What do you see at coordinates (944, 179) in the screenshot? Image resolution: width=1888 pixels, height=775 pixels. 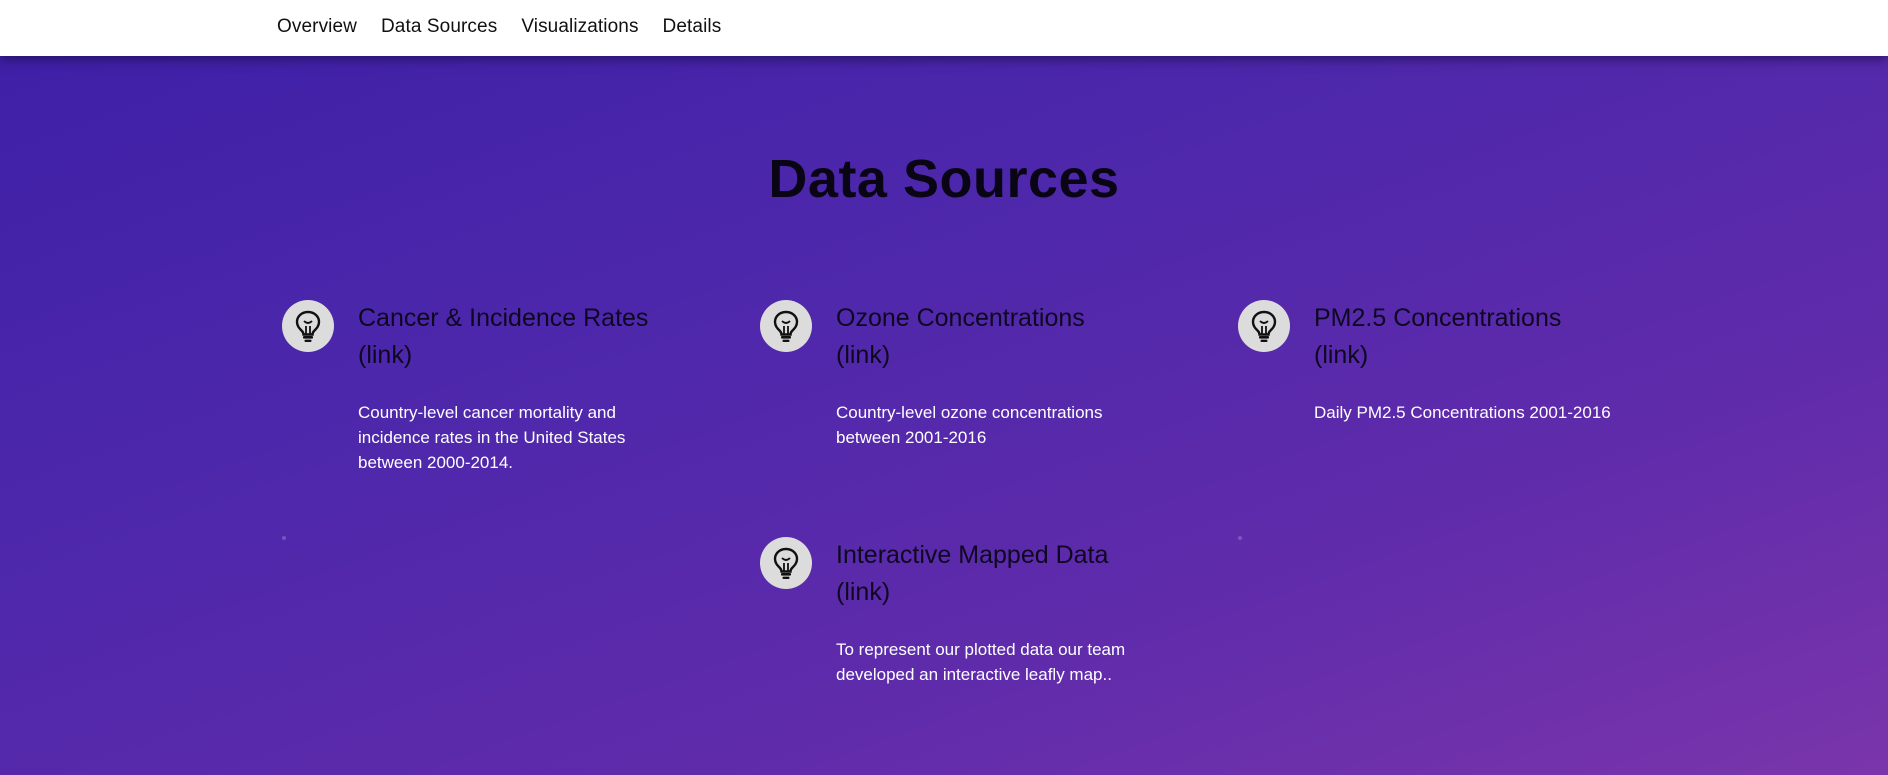 I see `section-title: Data Sources` at bounding box center [944, 179].